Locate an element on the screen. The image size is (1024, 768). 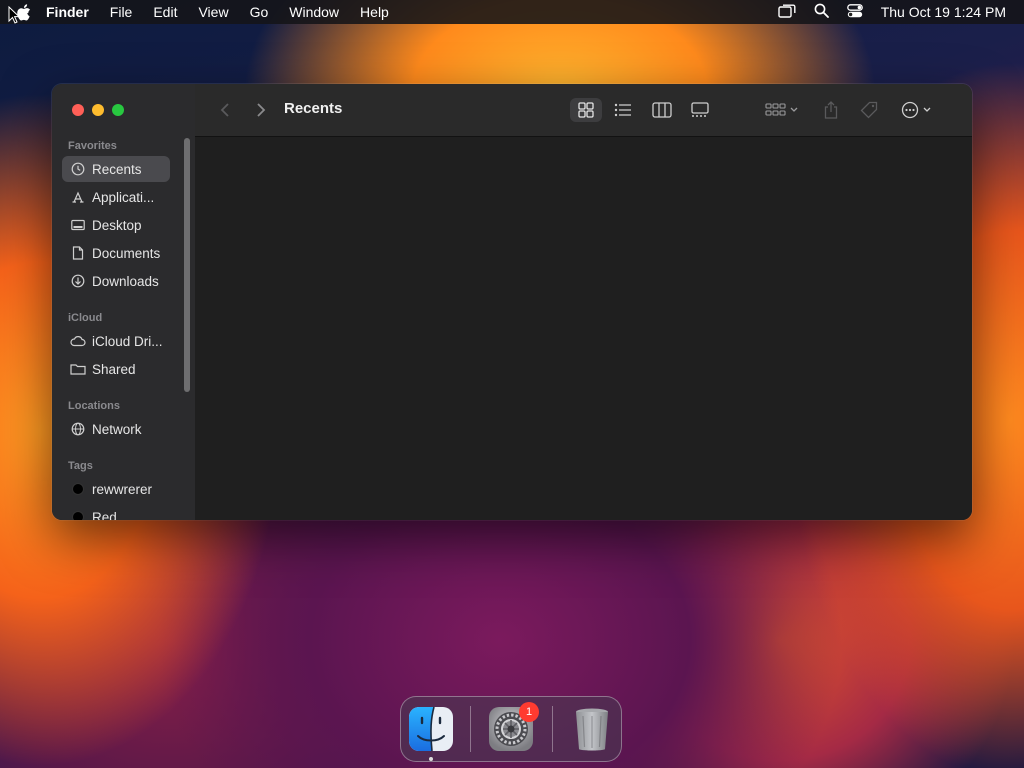
sidebar-section-tags: Tags is located at coordinates (80, 466).